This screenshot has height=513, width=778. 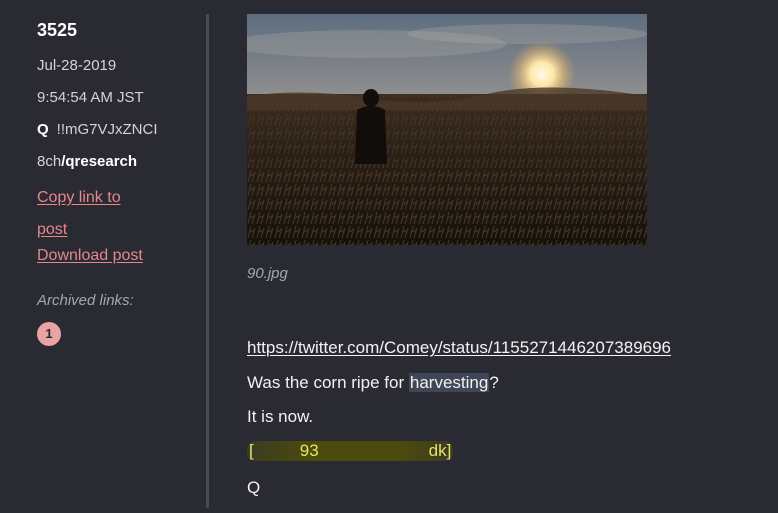 I want to click on post-date: Jul-28-2019, so click(x=77, y=65).